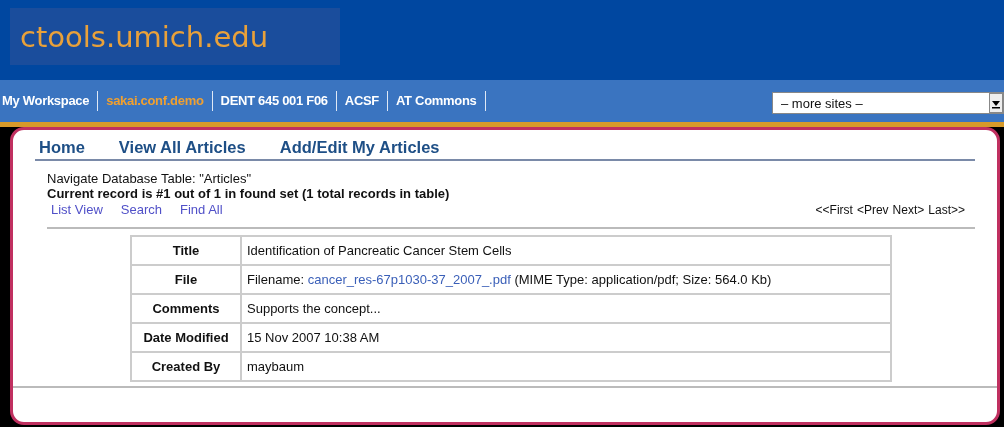  What do you see at coordinates (150, 178) in the screenshot?
I see `table-heading: Navigate Database Table: "Articles"` at bounding box center [150, 178].